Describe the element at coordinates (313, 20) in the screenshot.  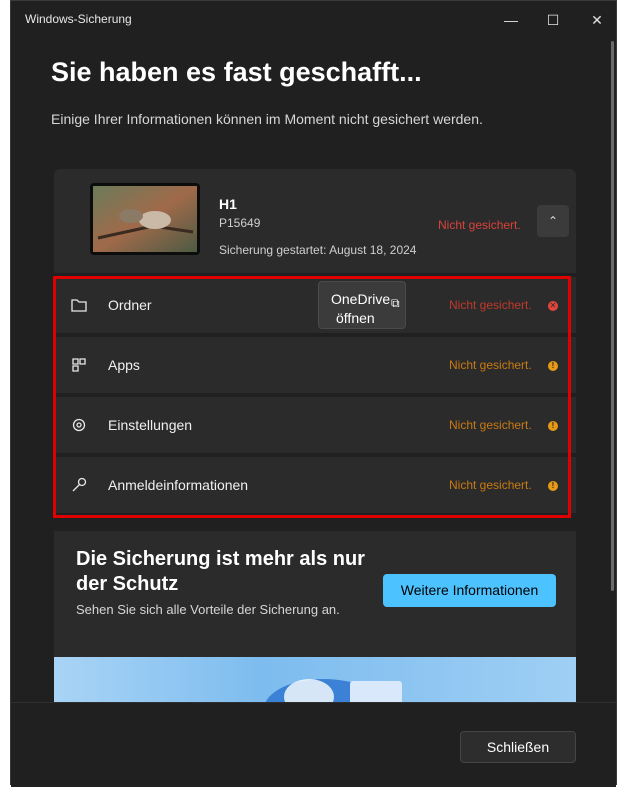
I see `title-bar: Windows-Sicherung — ☐ ✕` at that location.